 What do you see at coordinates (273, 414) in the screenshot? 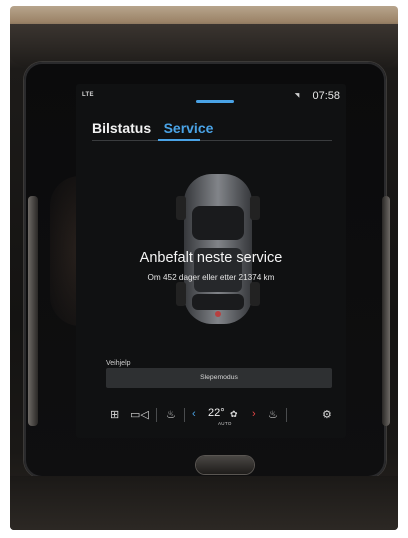
I see `seat-heat-right-icon: ♨` at bounding box center [273, 414].